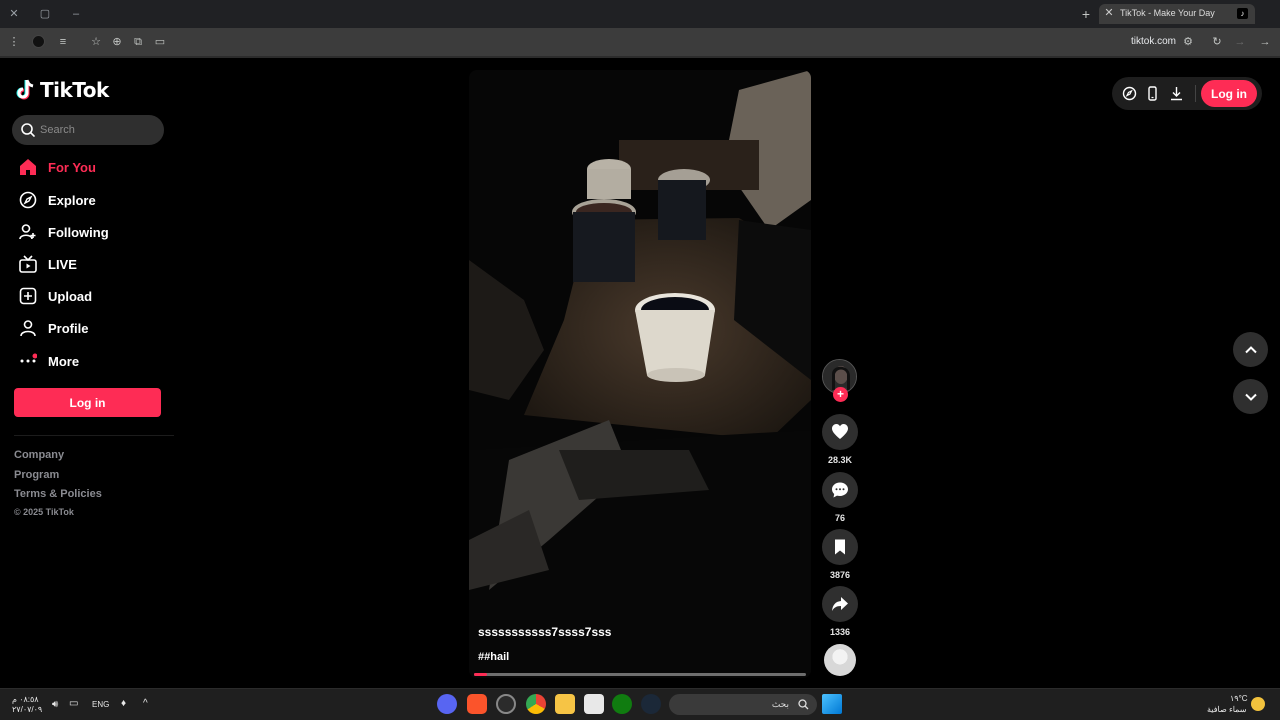 Image resolution: width=1280 pixels, height=720 pixels. I want to click on chevron-up-icon, so click(1250, 349).